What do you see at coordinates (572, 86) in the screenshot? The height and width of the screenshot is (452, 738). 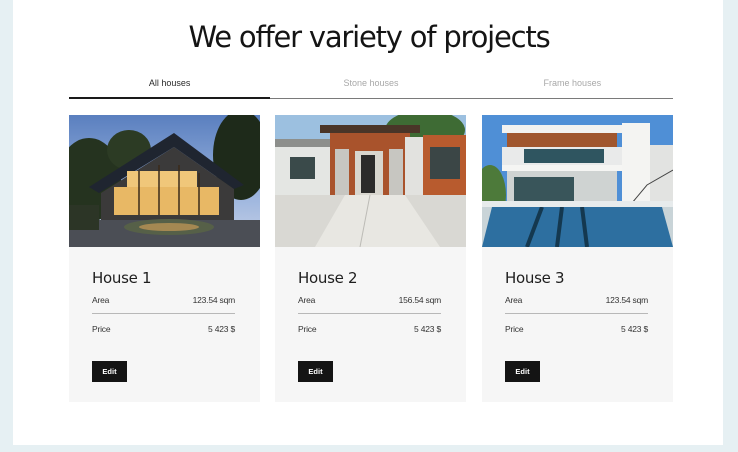 I see `tab-frame-houses: Frame houses` at bounding box center [572, 86].